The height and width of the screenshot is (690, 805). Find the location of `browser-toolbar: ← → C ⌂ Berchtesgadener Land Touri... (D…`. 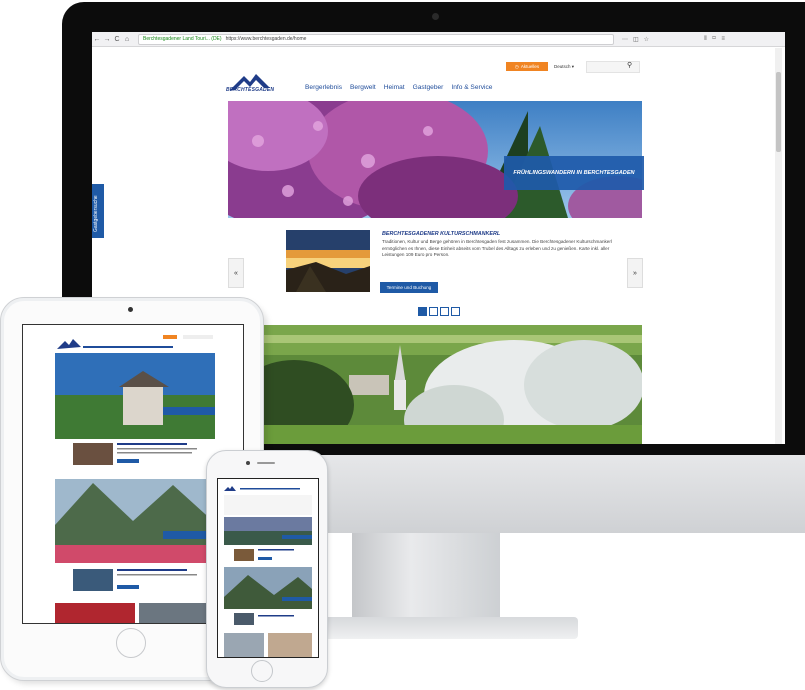

browser-toolbar: ← → C ⌂ Berchtesgadener Land Touri... (D… is located at coordinates (438, 39).